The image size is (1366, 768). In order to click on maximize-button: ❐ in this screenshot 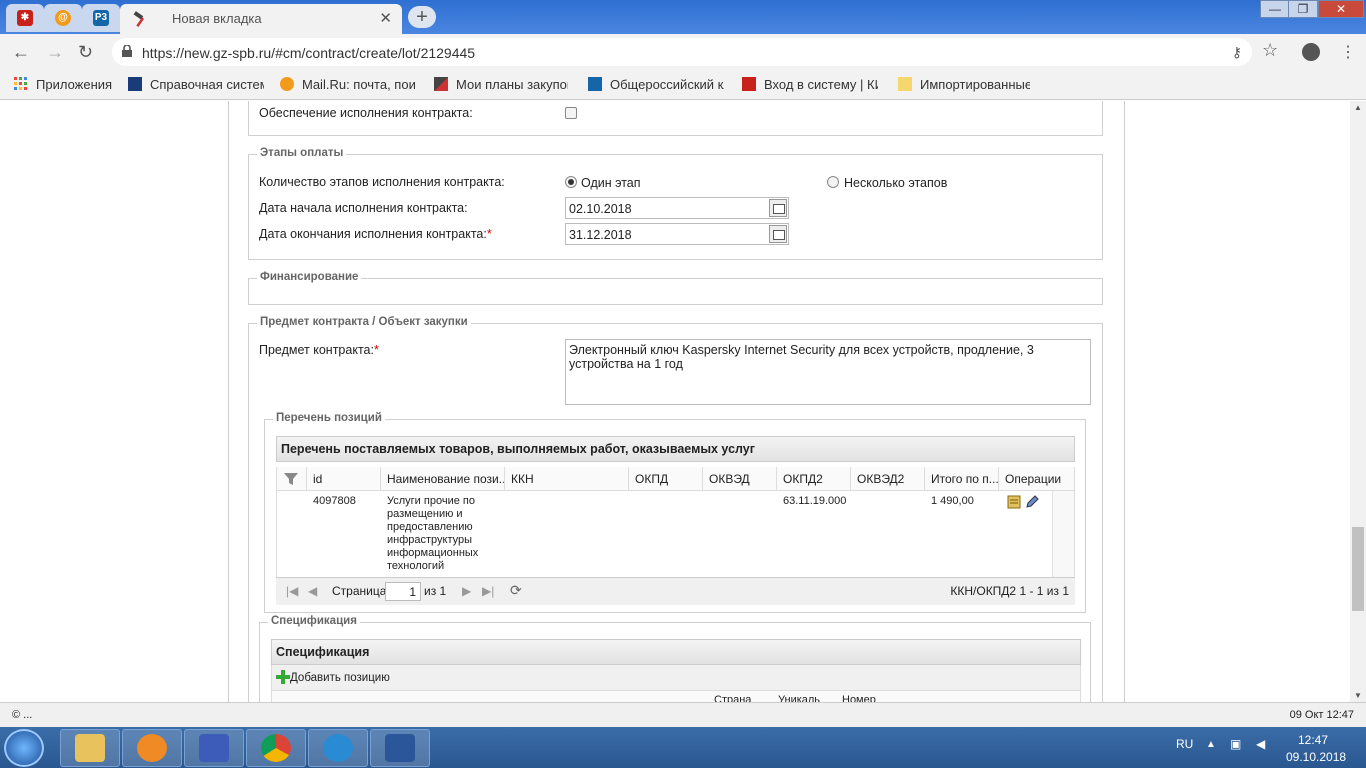, I will do `click(1303, 9)`.